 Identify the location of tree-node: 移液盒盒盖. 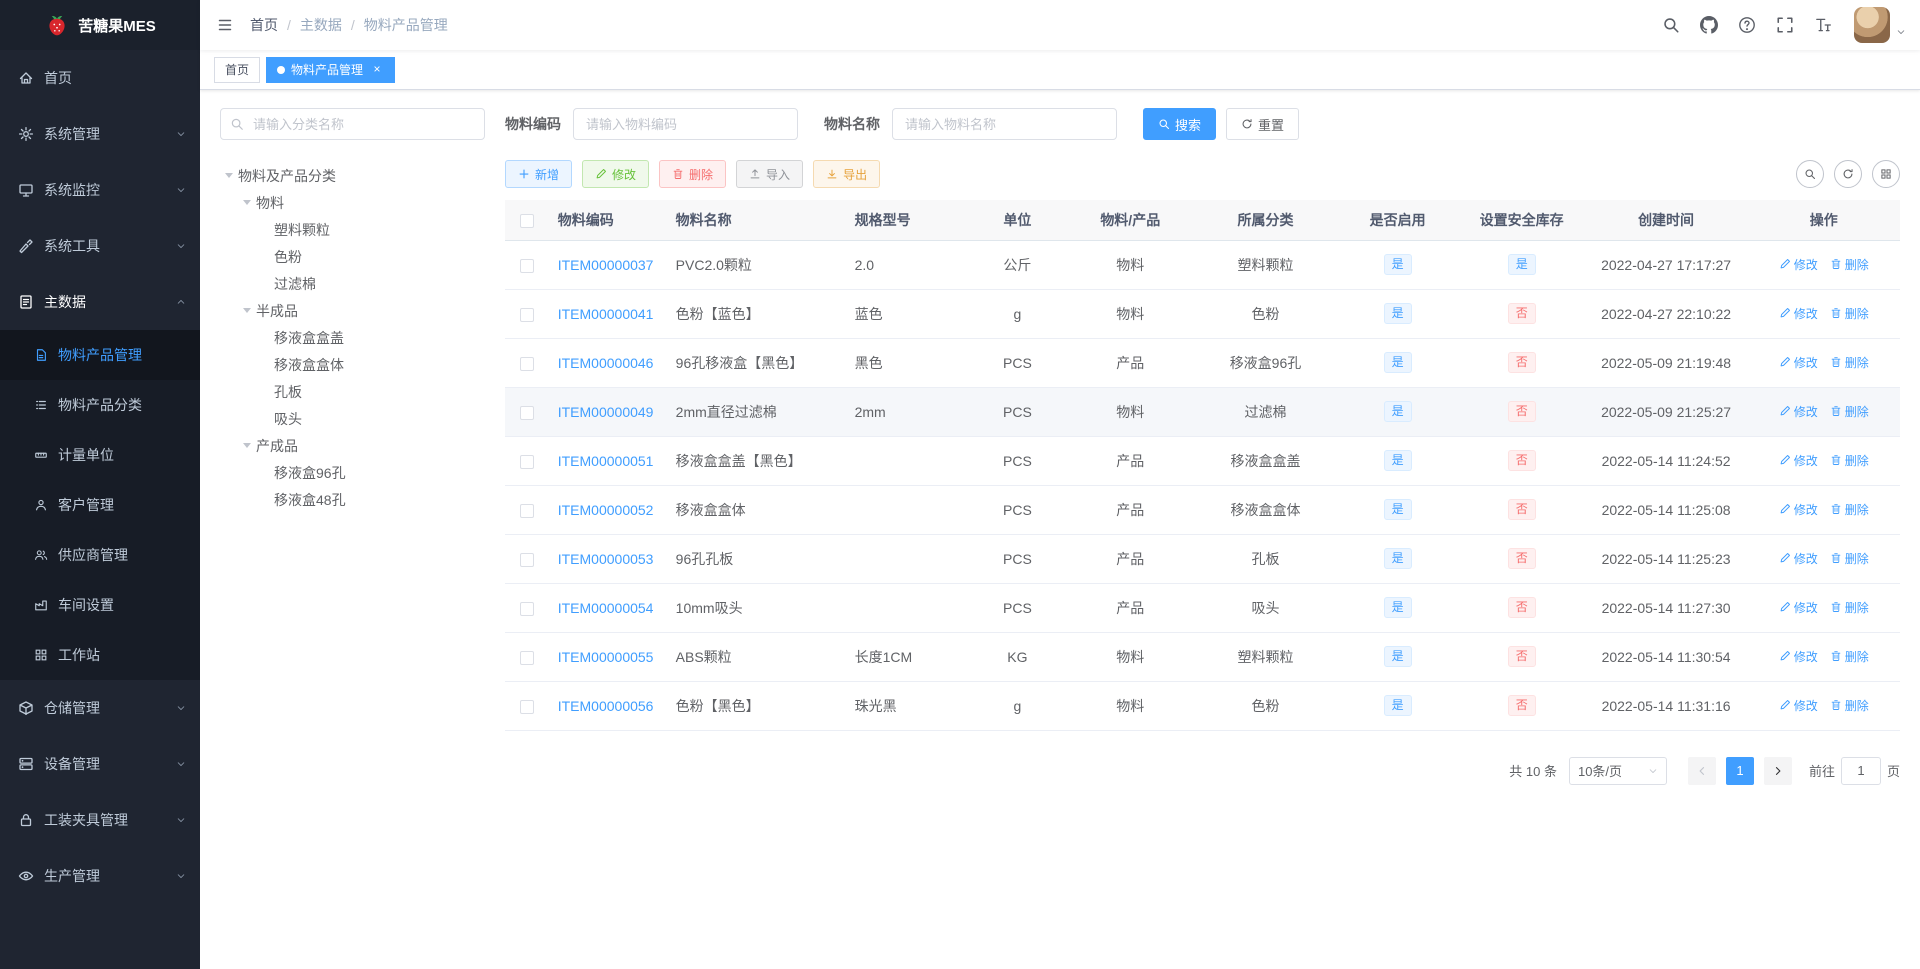
(352, 337).